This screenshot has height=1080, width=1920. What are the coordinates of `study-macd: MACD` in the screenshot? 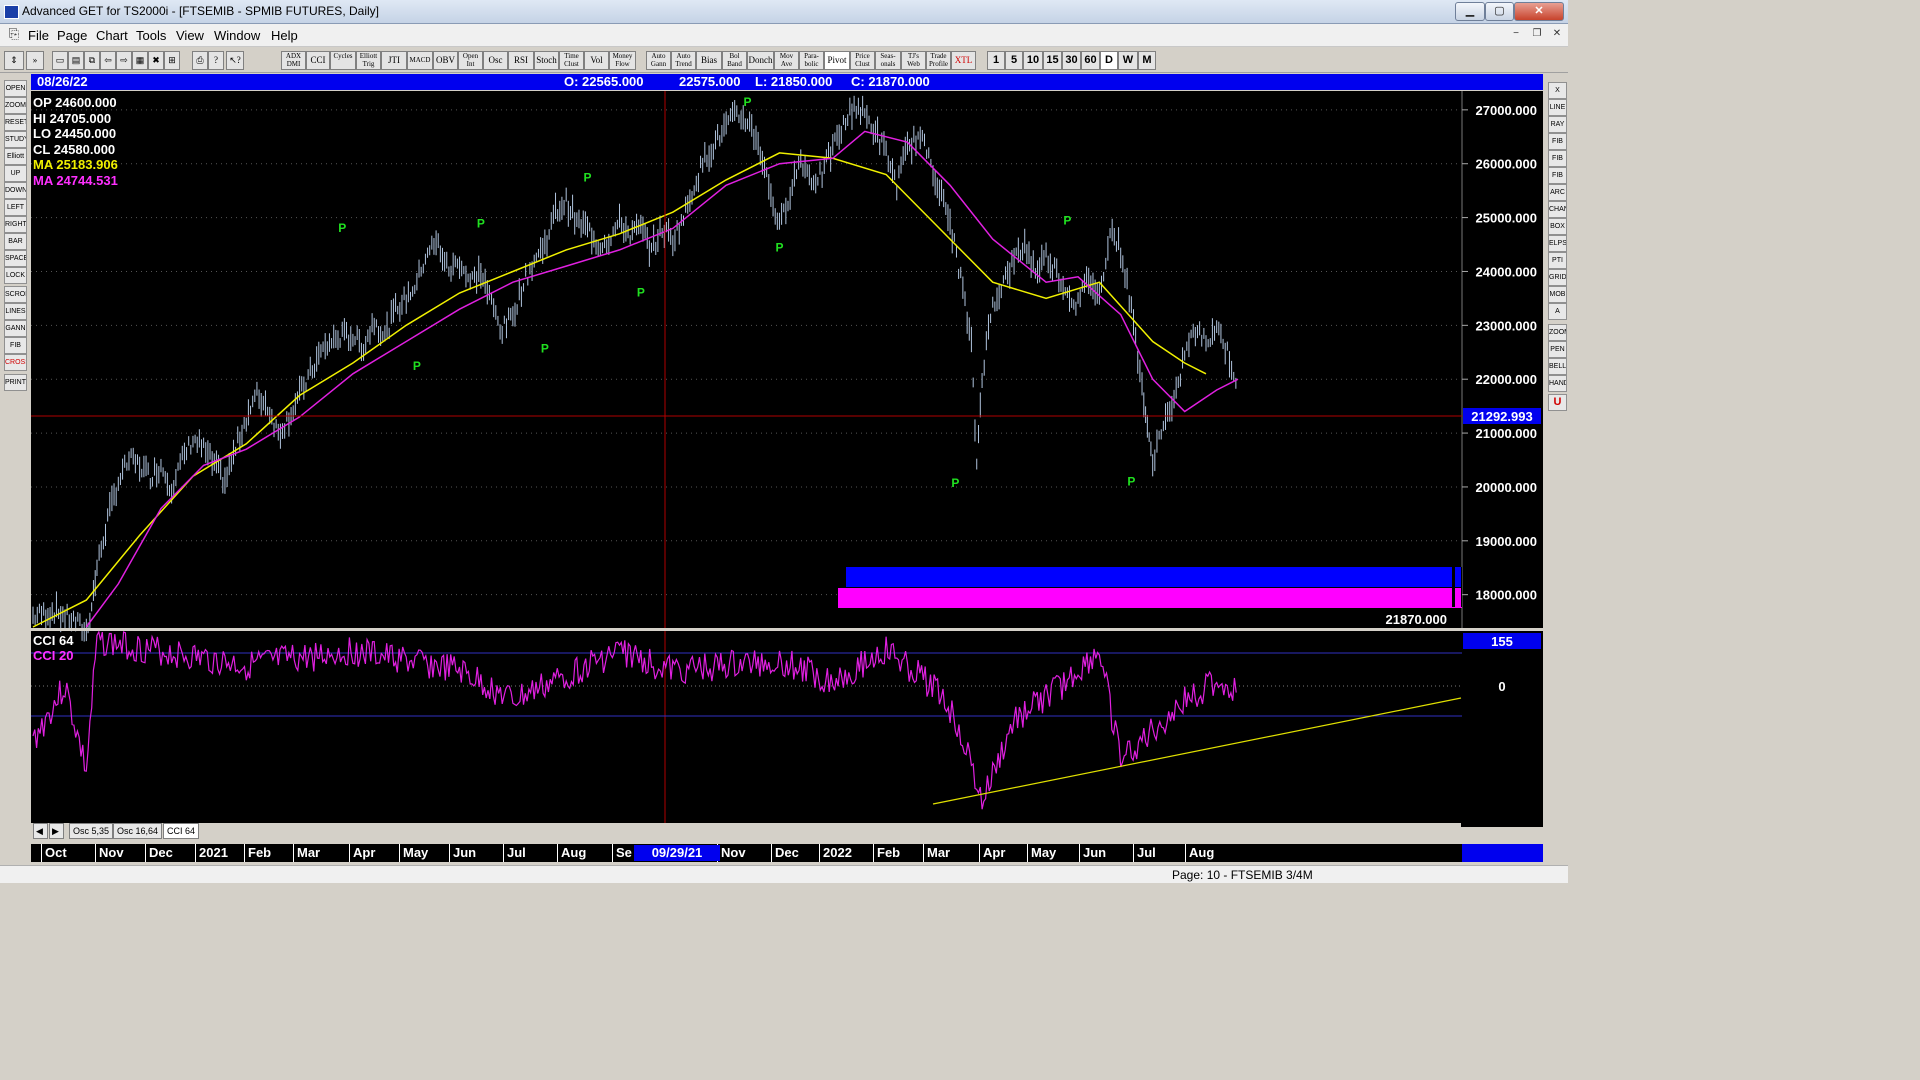 It's located at (420, 60).